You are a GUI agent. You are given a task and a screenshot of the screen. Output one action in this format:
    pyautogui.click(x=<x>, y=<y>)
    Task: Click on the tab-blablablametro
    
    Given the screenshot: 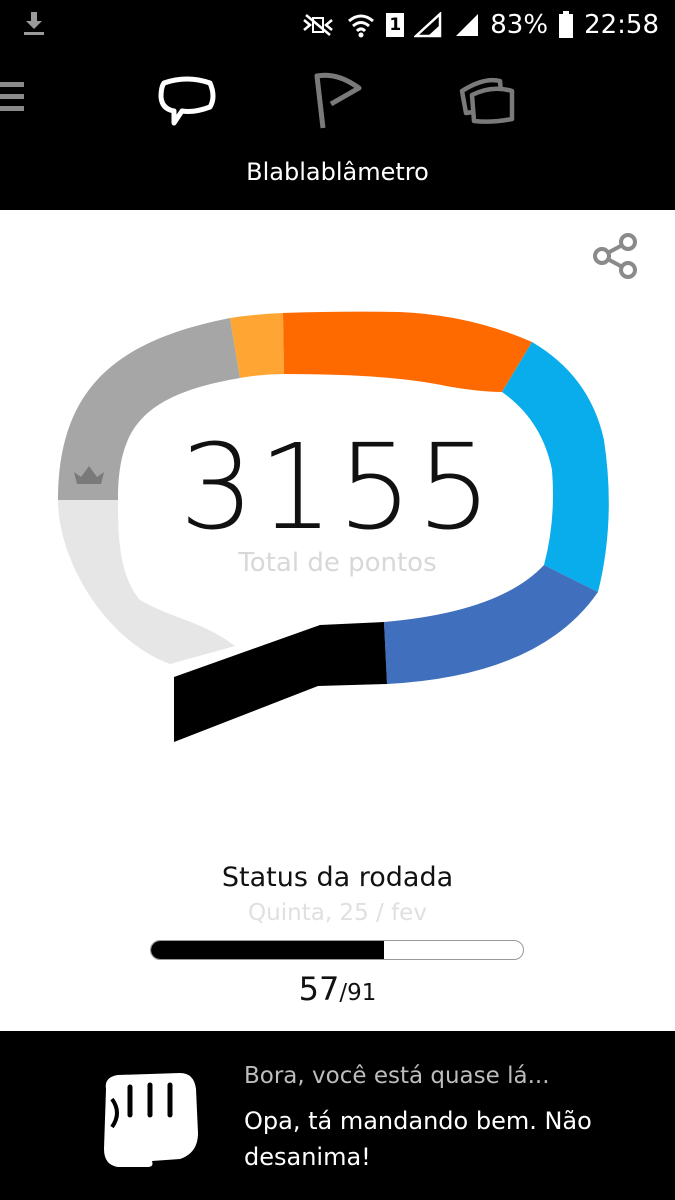 What is the action you would take?
    pyautogui.click(x=187, y=101)
    